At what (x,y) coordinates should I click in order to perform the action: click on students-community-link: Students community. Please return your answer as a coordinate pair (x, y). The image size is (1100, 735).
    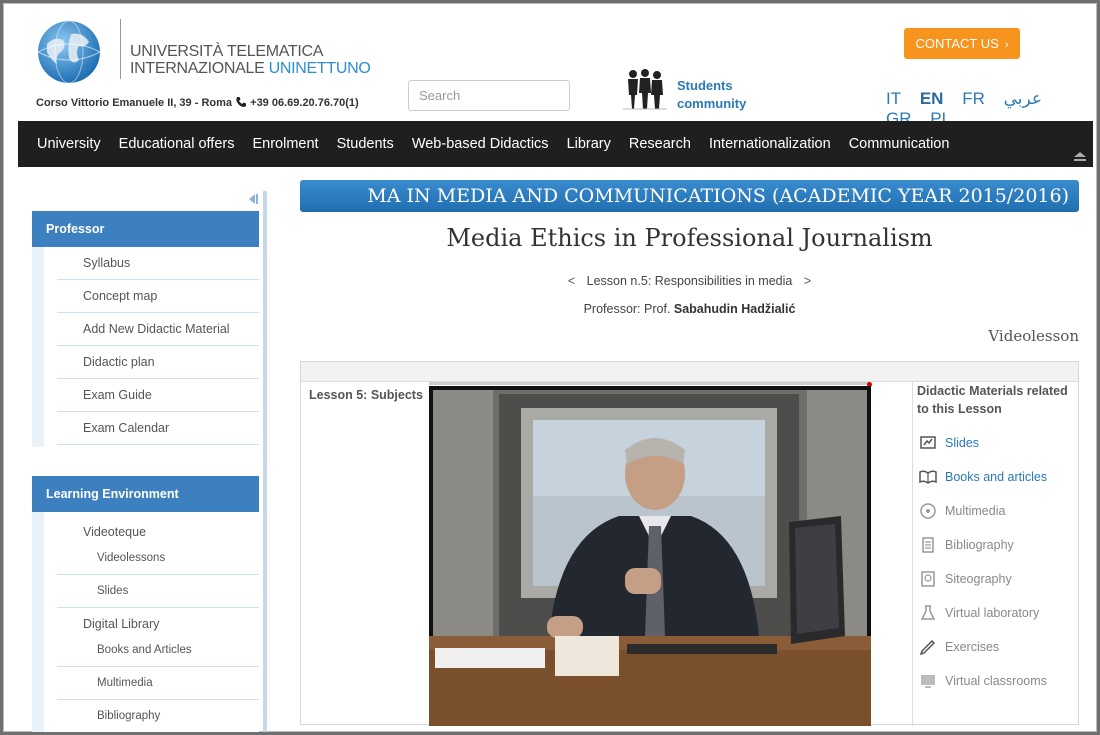
    Looking at the image, I should click on (696, 92).